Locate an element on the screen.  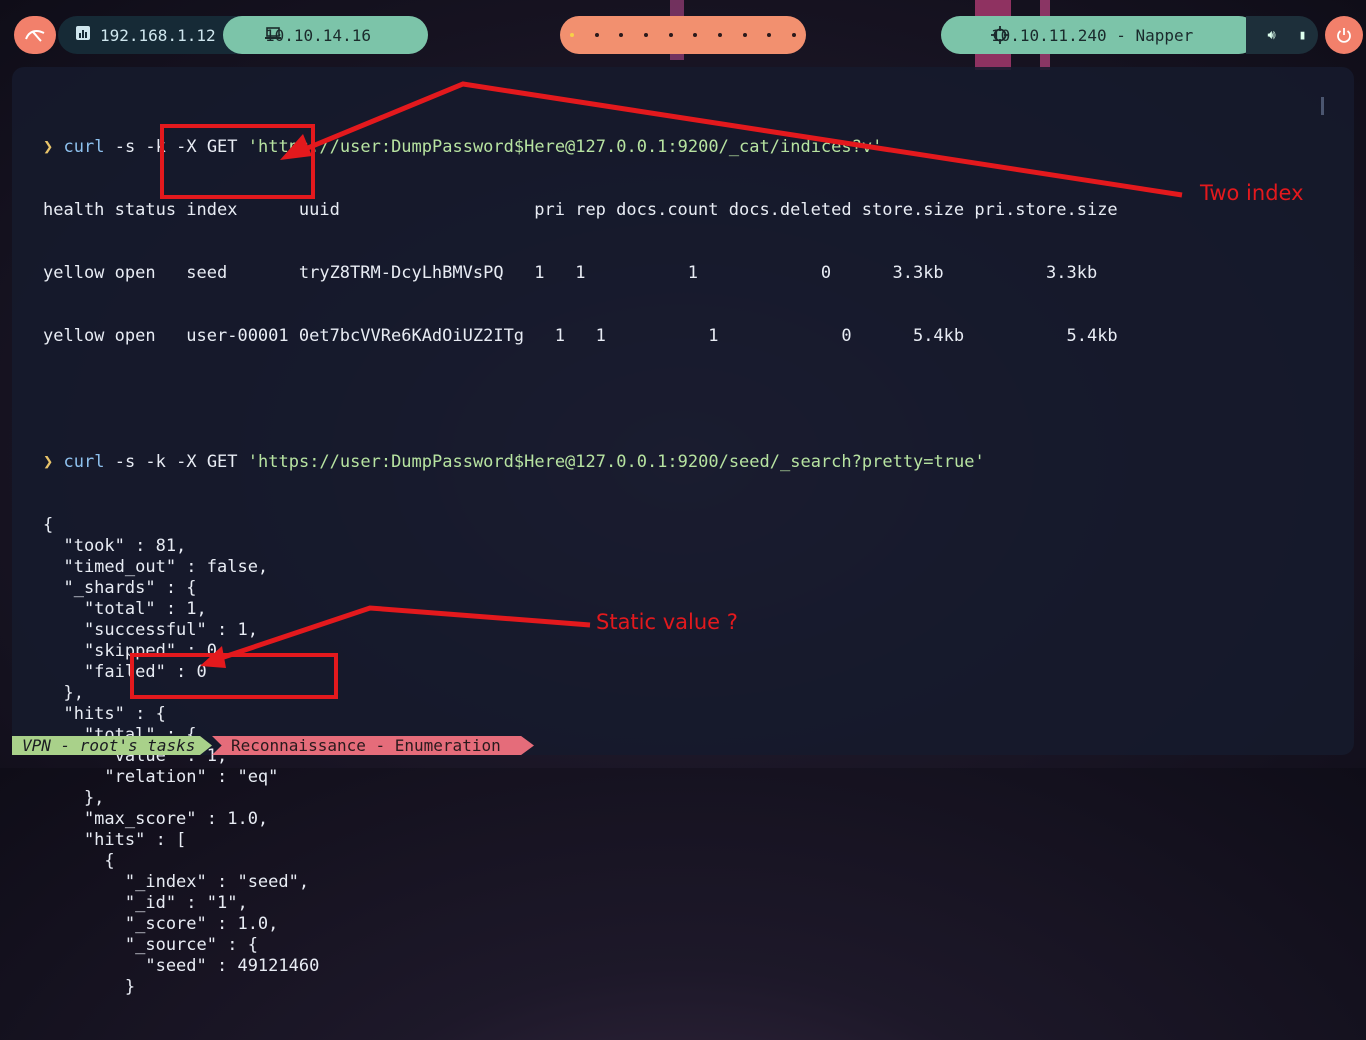
arrowhead is located at coordinates (296, 147).